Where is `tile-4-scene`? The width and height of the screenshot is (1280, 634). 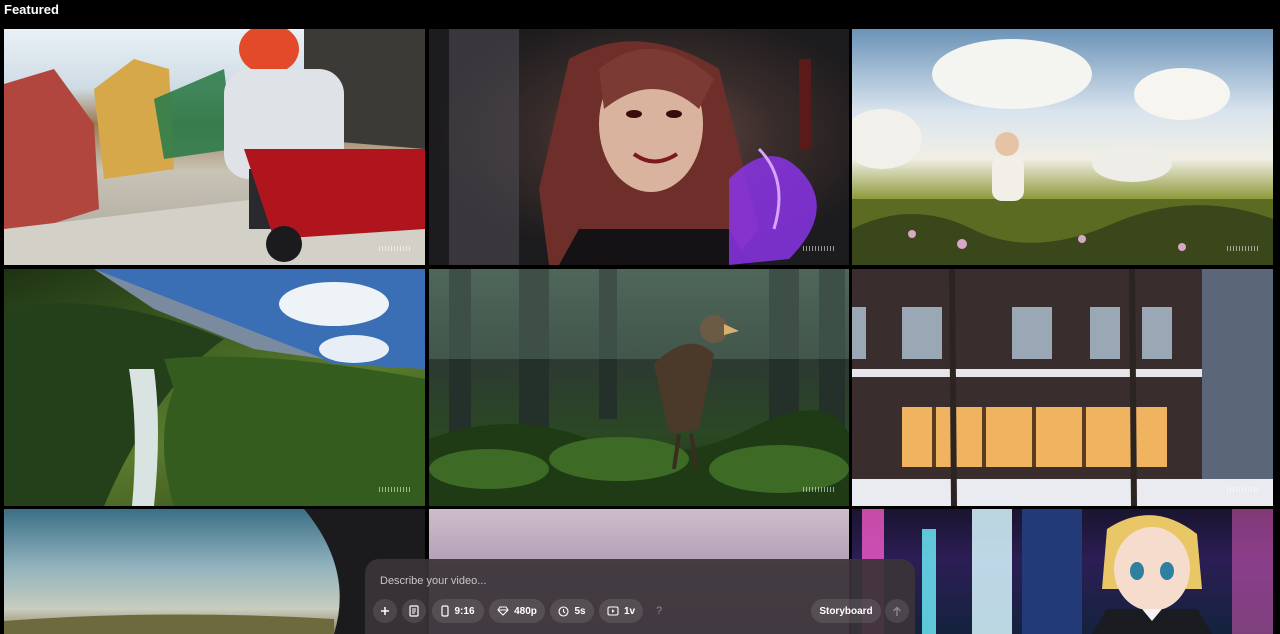 tile-4-scene is located at coordinates (214, 387).